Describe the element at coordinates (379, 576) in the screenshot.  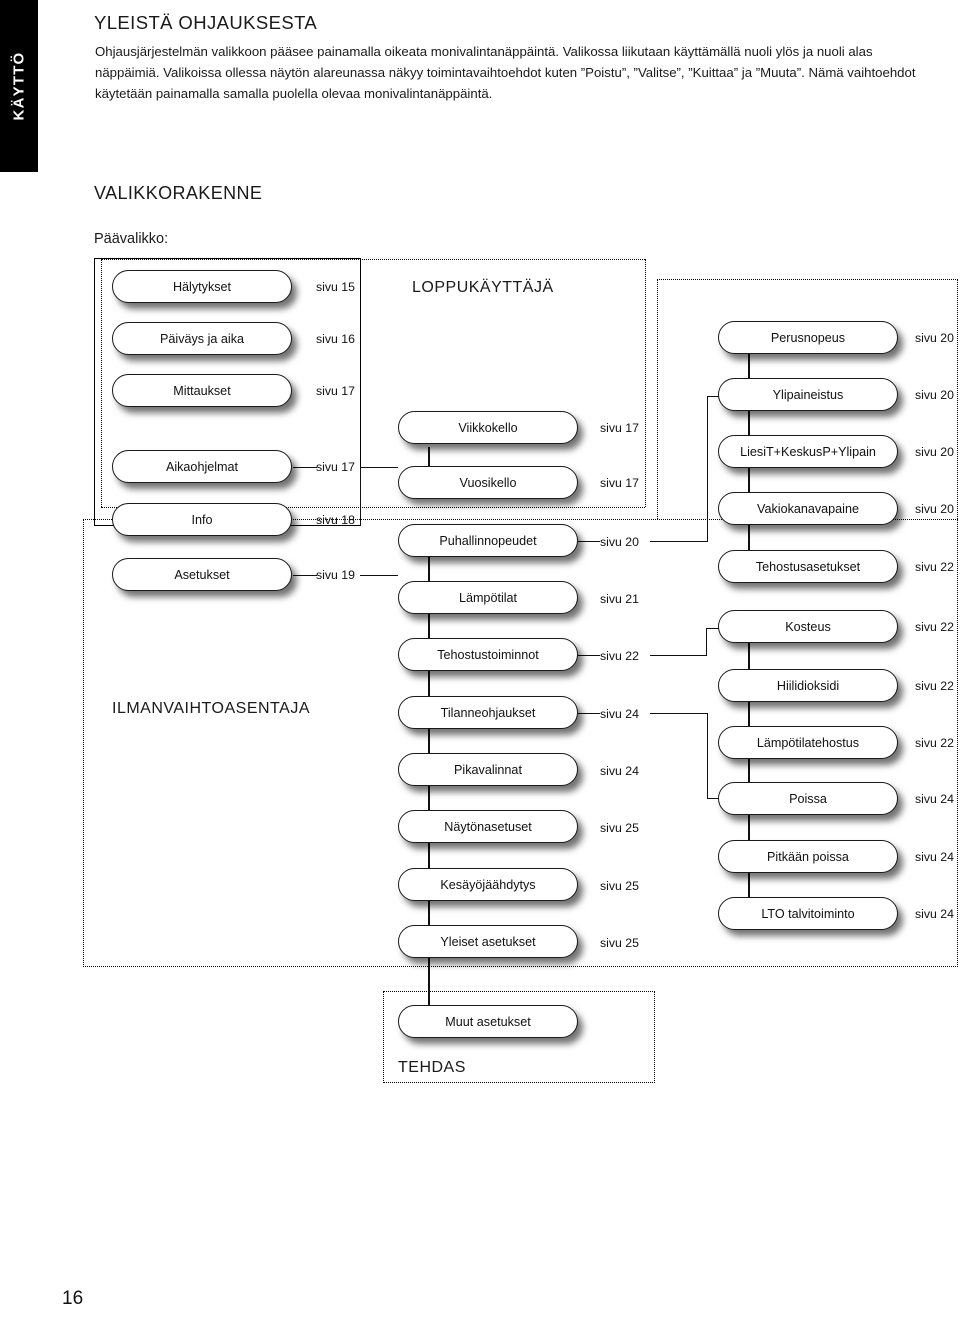
I see `connector-asetukset-right` at that location.